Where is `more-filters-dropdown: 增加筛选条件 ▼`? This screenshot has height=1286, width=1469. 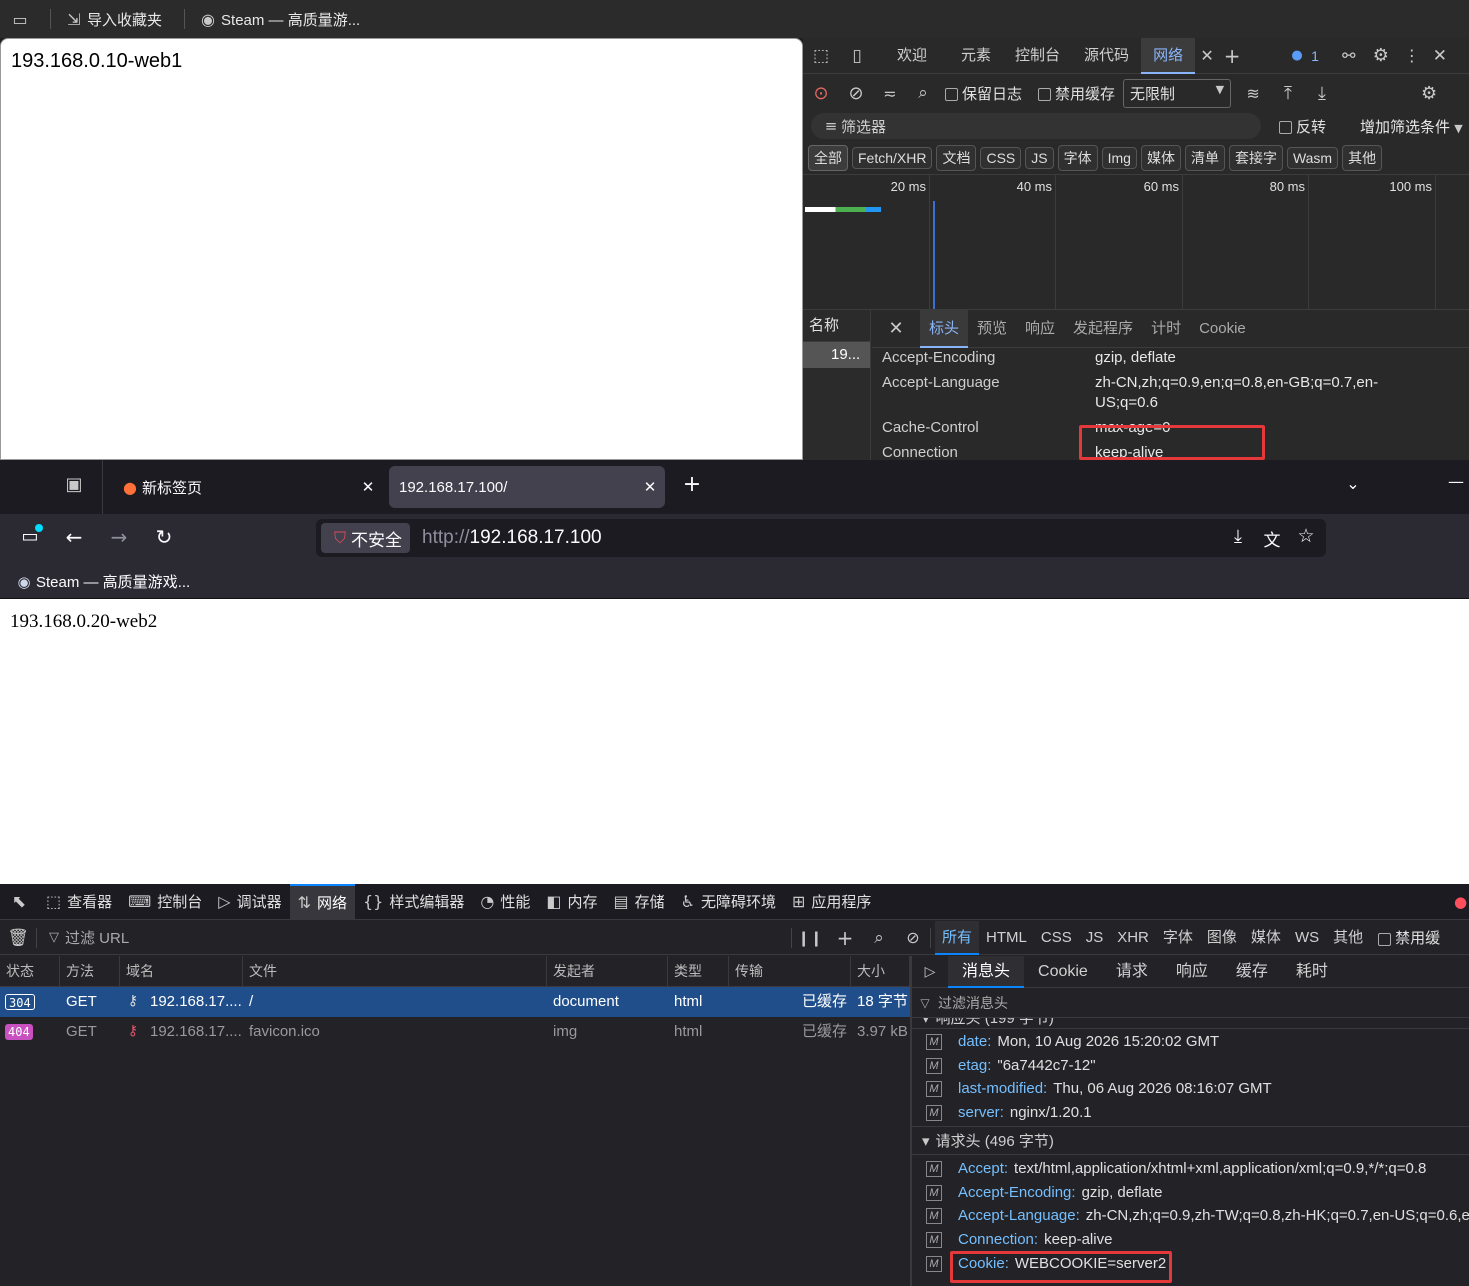 more-filters-dropdown: 增加筛选条件 ▼ is located at coordinates (1411, 126).